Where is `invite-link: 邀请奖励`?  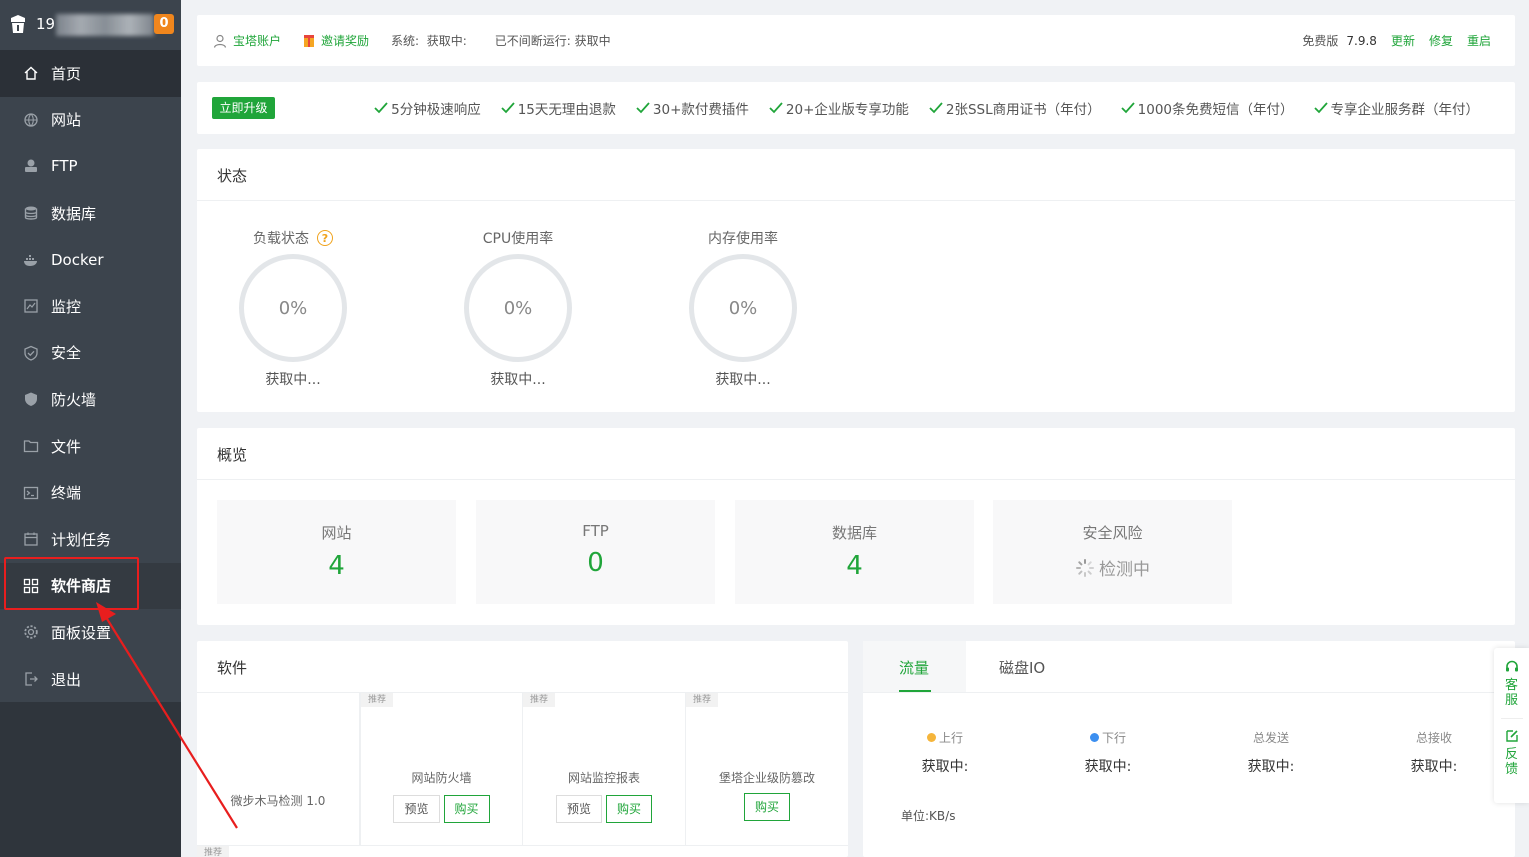
invite-link: 邀请奖励 is located at coordinates (336, 40).